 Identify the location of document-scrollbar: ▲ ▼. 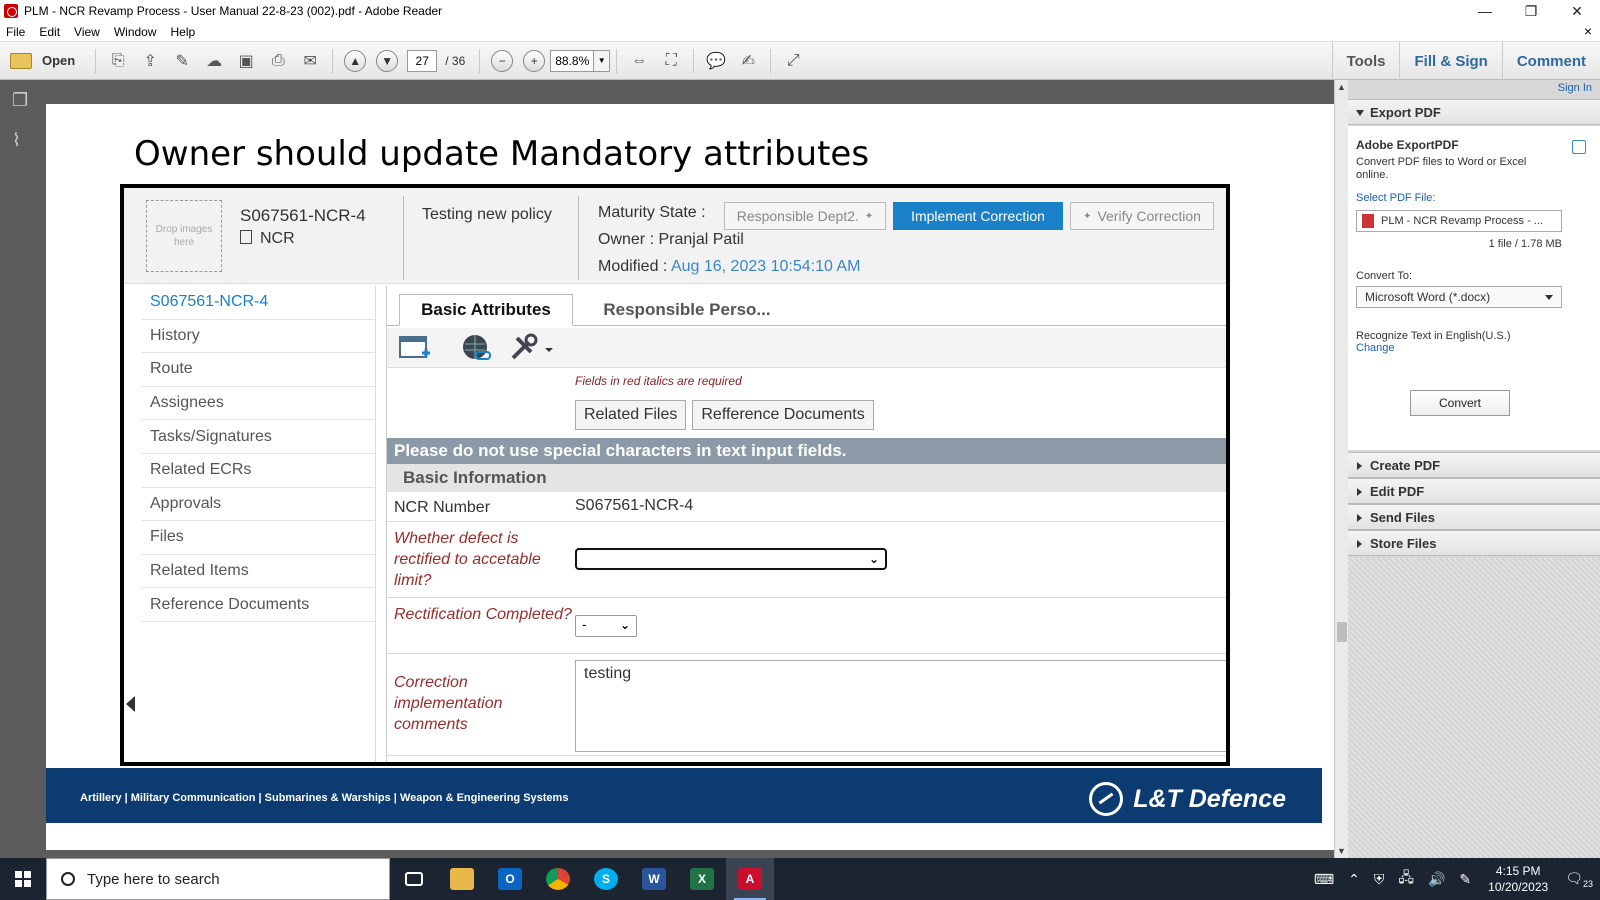
(1341, 469).